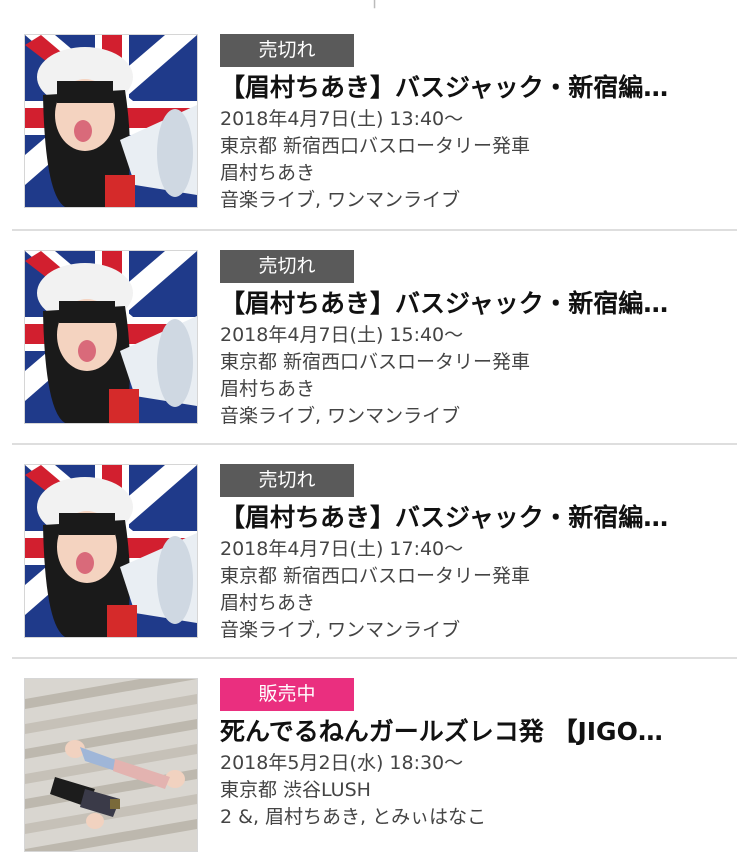 The width and height of the screenshot is (749, 868). What do you see at coordinates (287, 694) in the screenshot?
I see `status-badge: 販売中` at bounding box center [287, 694].